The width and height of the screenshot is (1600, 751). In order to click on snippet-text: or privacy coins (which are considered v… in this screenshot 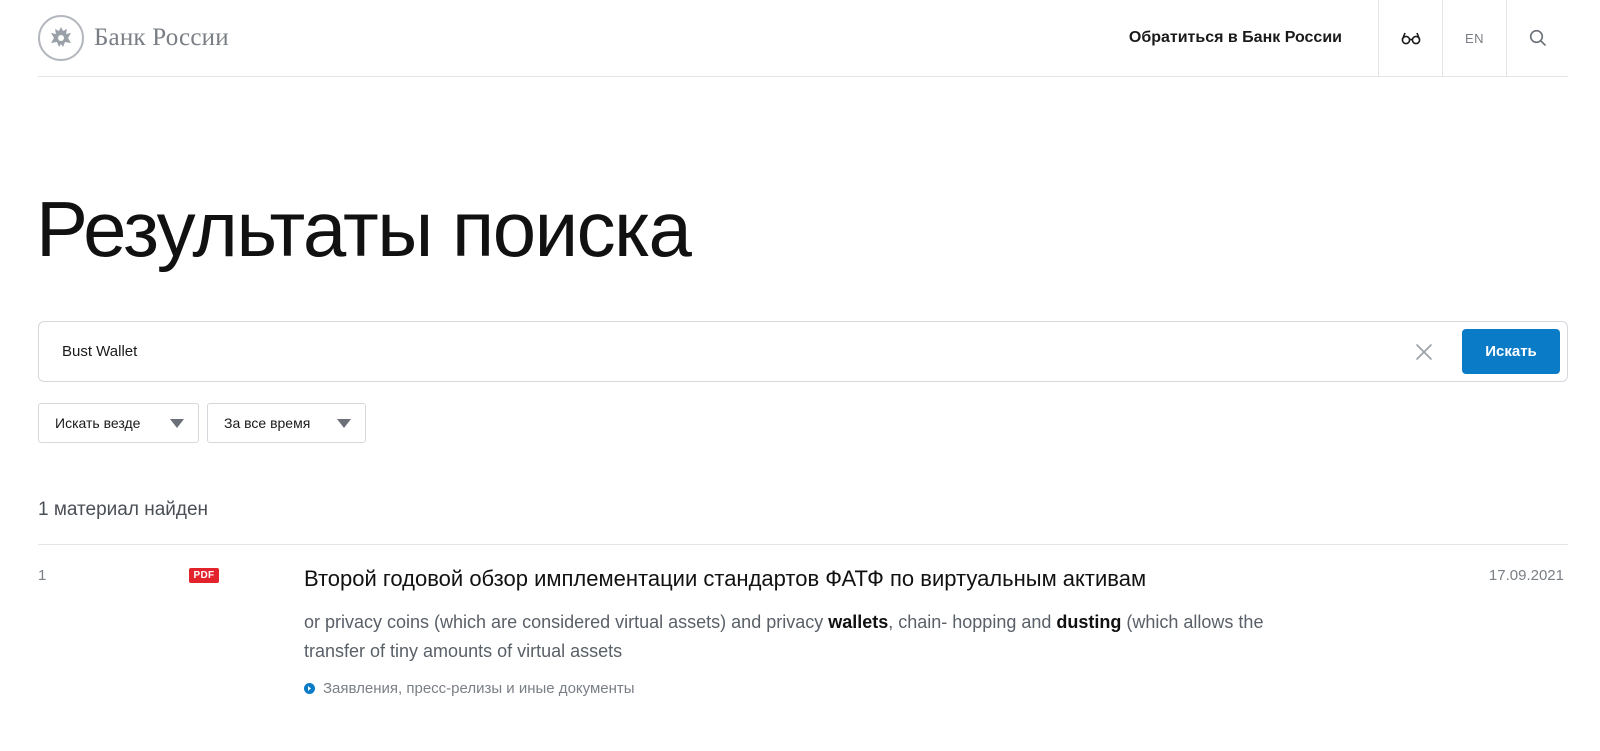, I will do `click(566, 622)`.